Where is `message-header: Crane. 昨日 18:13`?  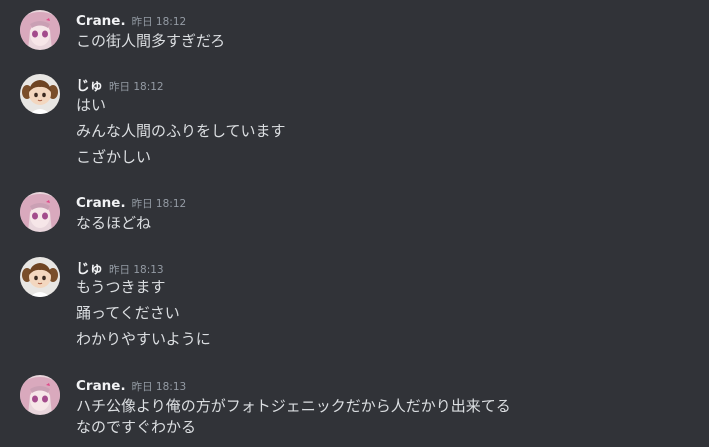
message-header: Crane. 昨日 18:13 is located at coordinates (131, 385).